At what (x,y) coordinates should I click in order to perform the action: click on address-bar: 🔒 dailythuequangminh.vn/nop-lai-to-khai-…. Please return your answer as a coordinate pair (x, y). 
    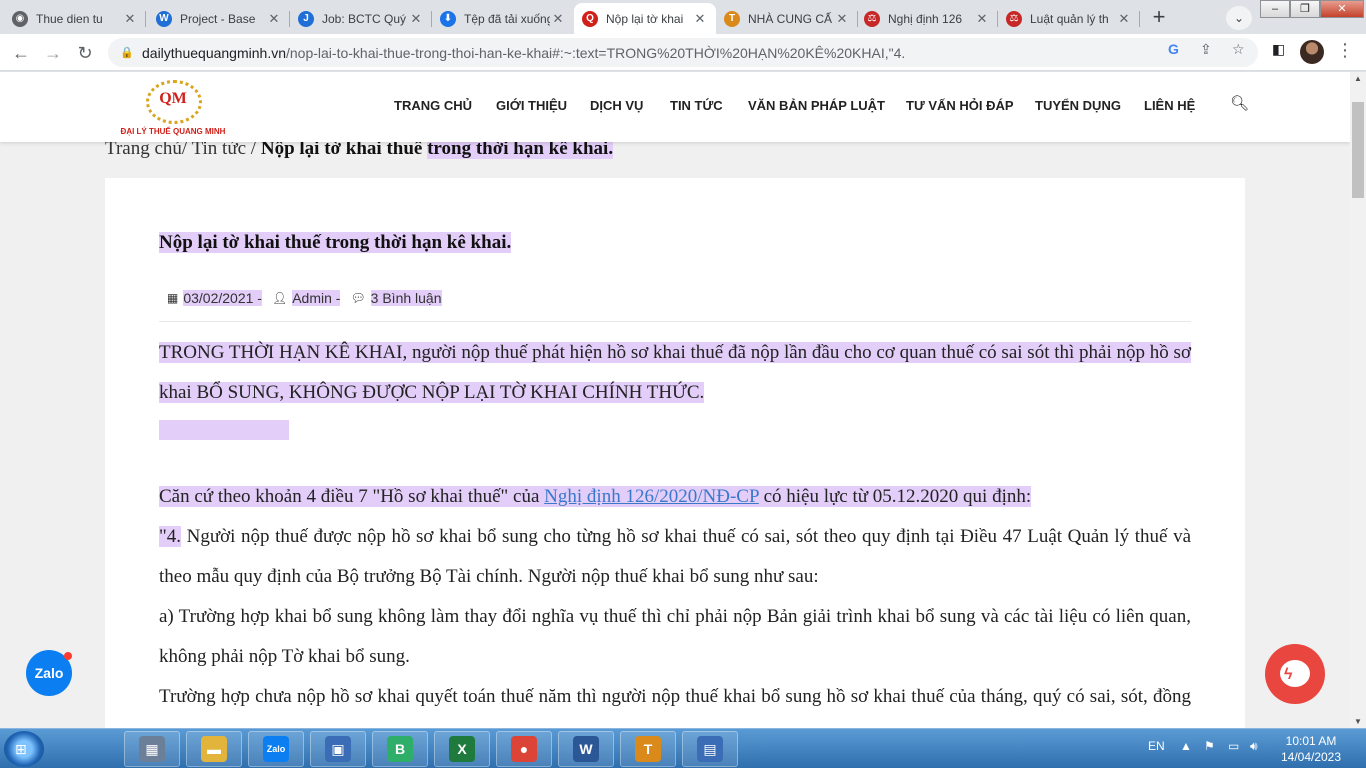
    Looking at the image, I should click on (683, 52).